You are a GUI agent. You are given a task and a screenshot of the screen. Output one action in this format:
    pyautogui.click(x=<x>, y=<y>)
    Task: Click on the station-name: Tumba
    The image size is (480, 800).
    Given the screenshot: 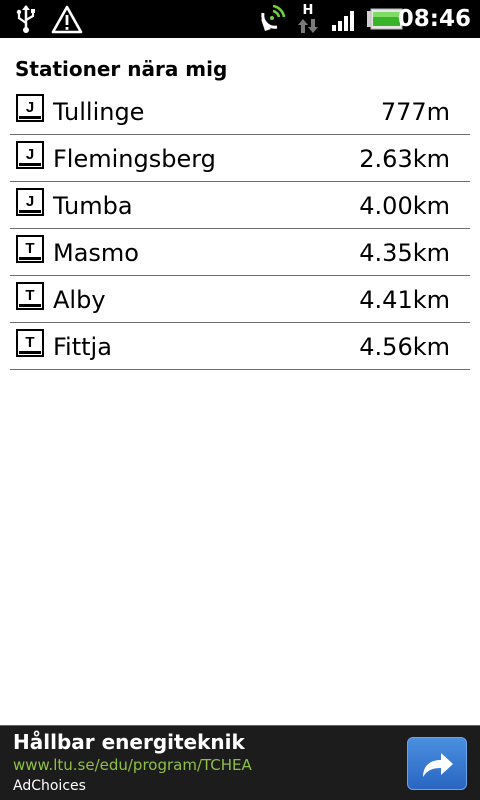 What is the action you would take?
    pyautogui.click(x=93, y=206)
    